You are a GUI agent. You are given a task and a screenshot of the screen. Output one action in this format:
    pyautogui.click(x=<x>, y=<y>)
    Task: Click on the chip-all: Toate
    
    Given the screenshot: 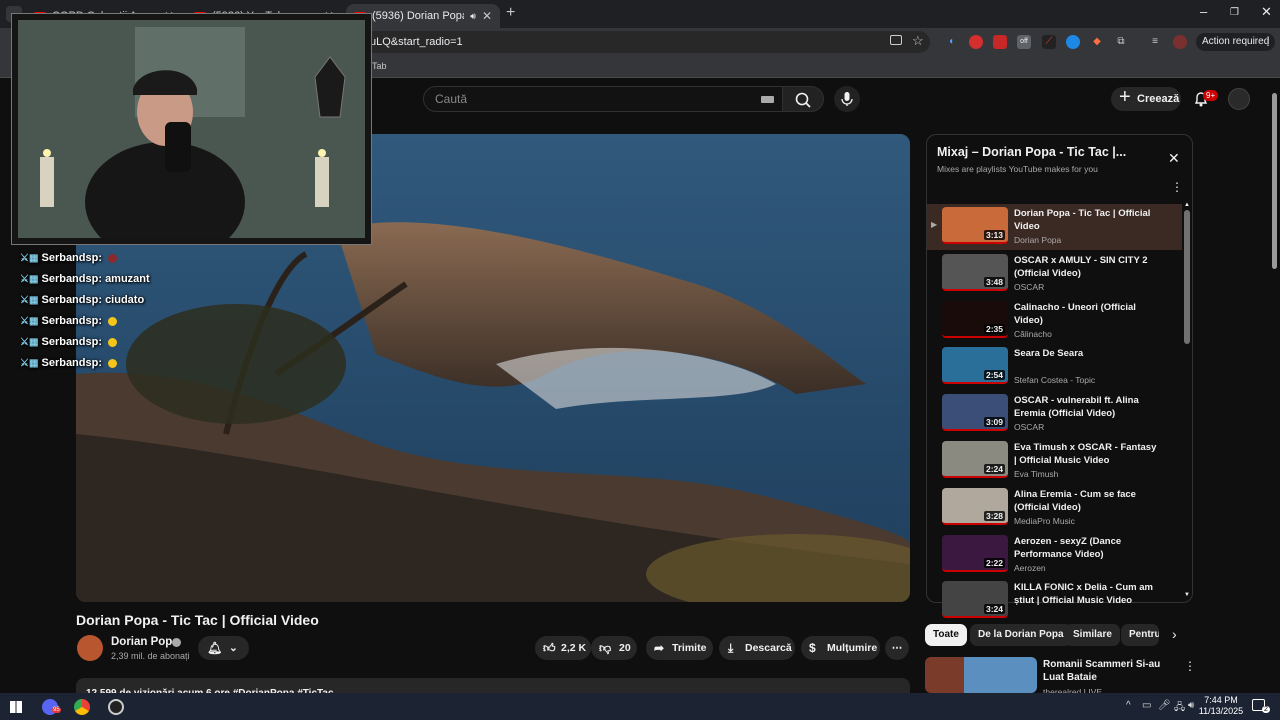 What is the action you would take?
    pyautogui.click(x=946, y=635)
    